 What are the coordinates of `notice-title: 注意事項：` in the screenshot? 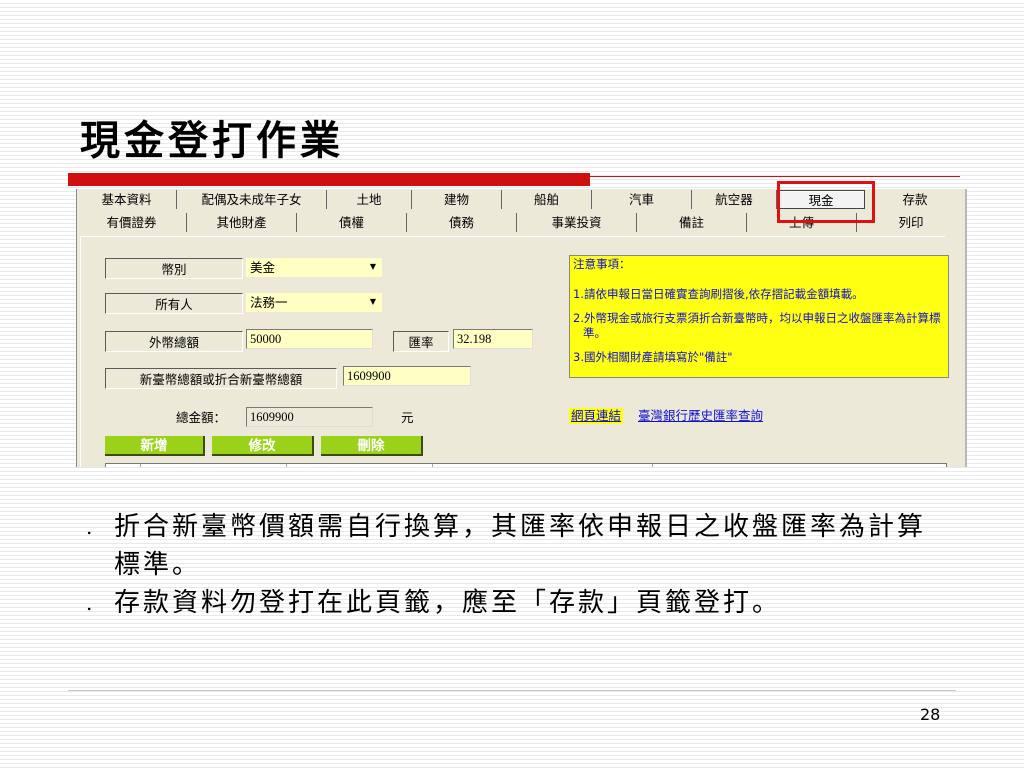 It's located at (602, 264).